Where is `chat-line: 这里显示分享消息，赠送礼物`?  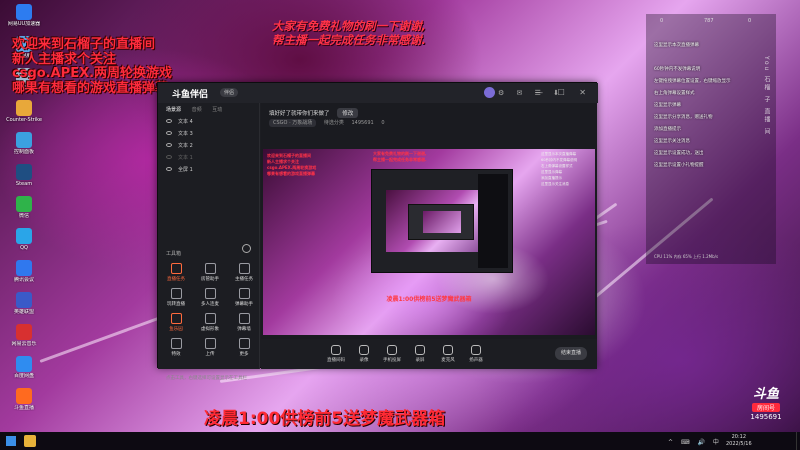 chat-line: 这里显示分享消息，赠送礼物 is located at coordinates (683, 117).